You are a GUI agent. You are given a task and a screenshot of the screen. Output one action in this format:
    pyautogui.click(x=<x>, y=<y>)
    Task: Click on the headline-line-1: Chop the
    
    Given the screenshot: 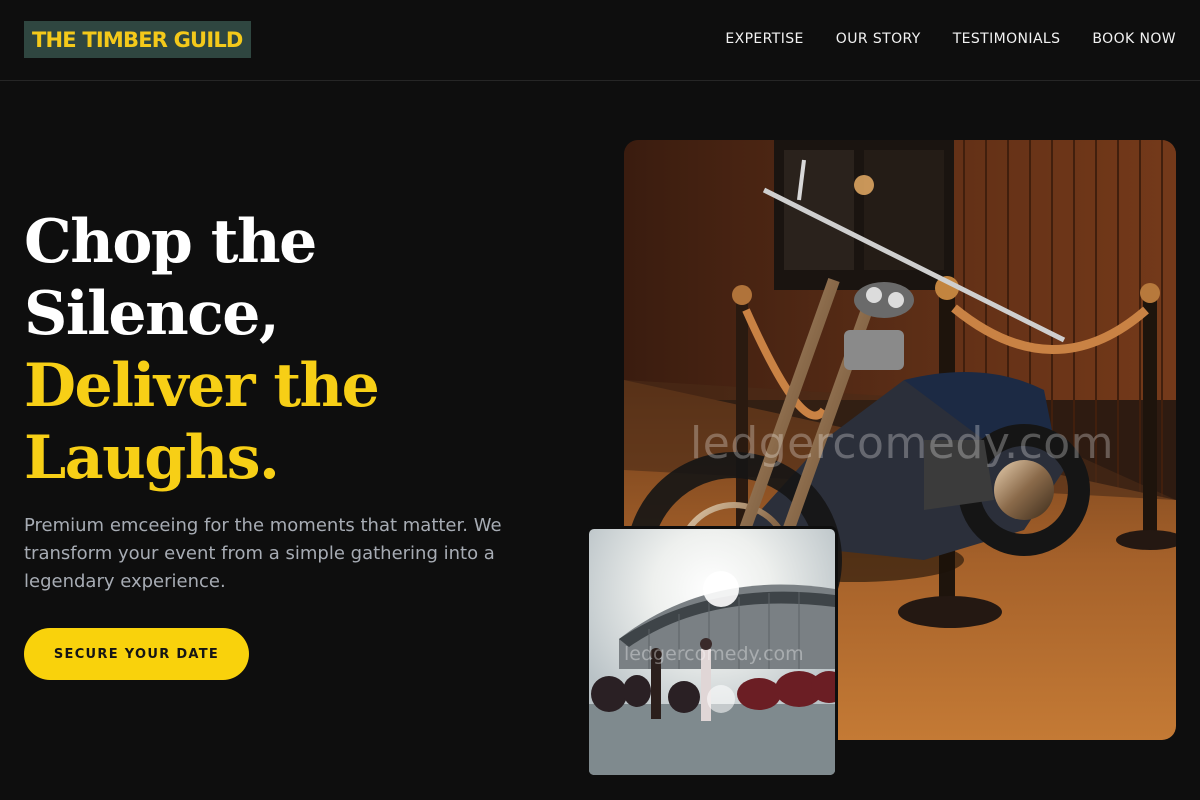 What is the action you would take?
    pyautogui.click(x=170, y=242)
    